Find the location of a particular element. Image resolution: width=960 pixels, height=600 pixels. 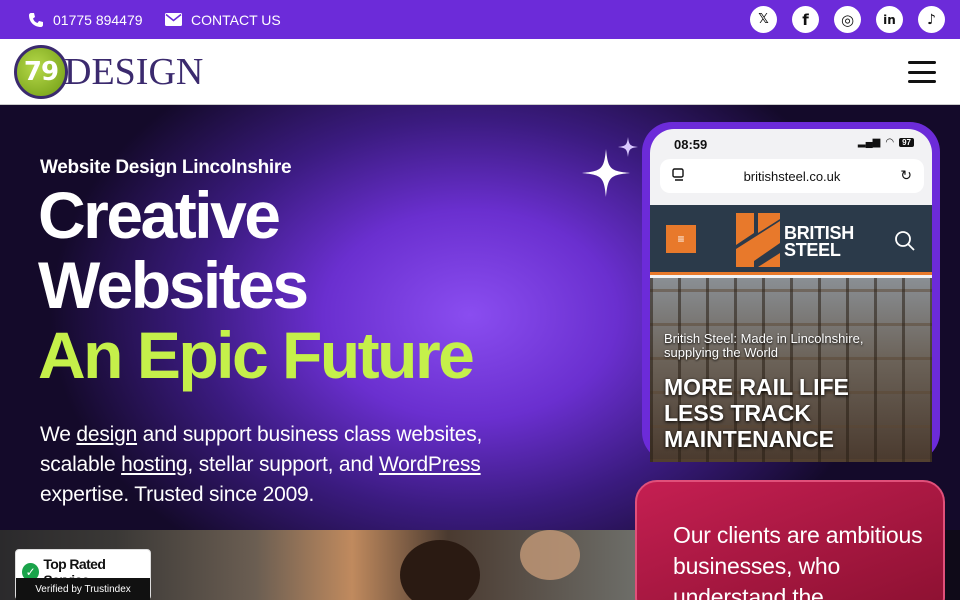

phone-link: 01775 894479 is located at coordinates (85, 19).